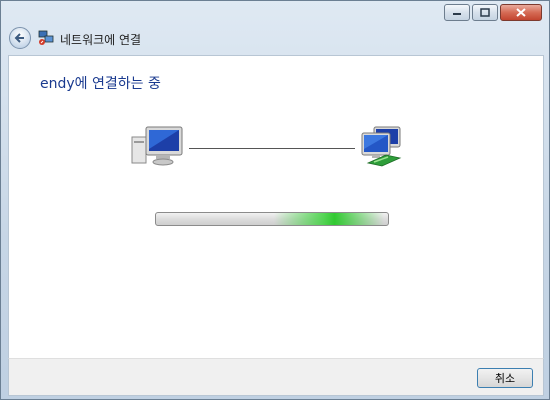  What do you see at coordinates (381, 146) in the screenshot?
I see `network-icon` at bounding box center [381, 146].